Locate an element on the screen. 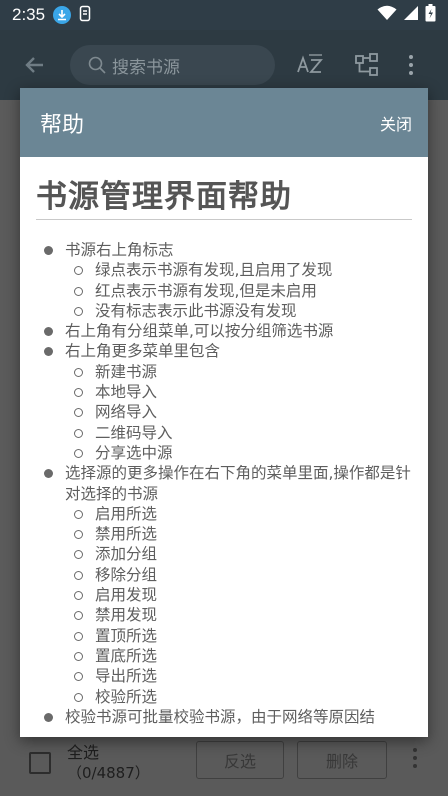  help-subitem: 没有标志表示此书源没有发现 is located at coordinates (238, 311).